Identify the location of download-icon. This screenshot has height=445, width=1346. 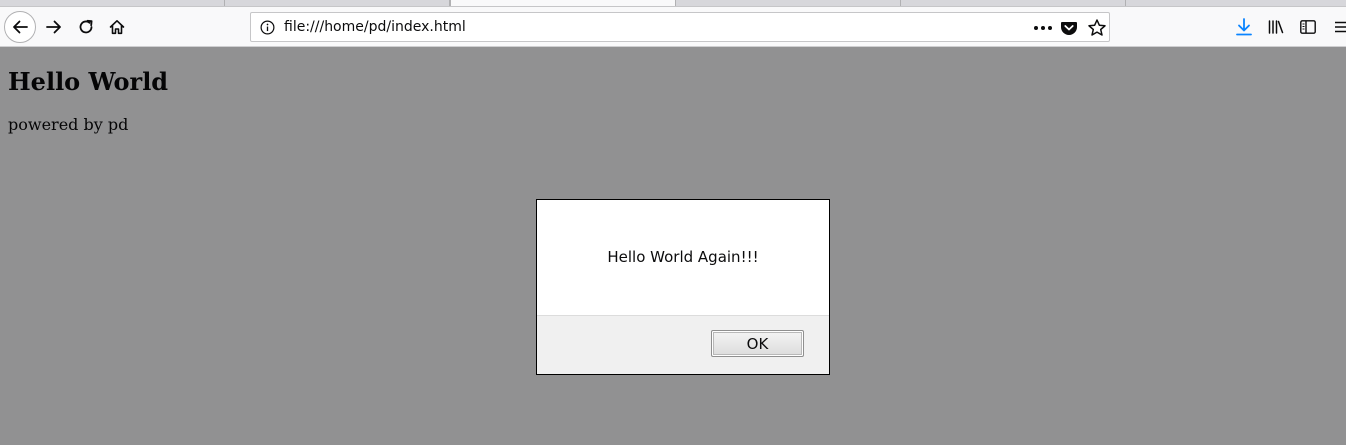
(1244, 27).